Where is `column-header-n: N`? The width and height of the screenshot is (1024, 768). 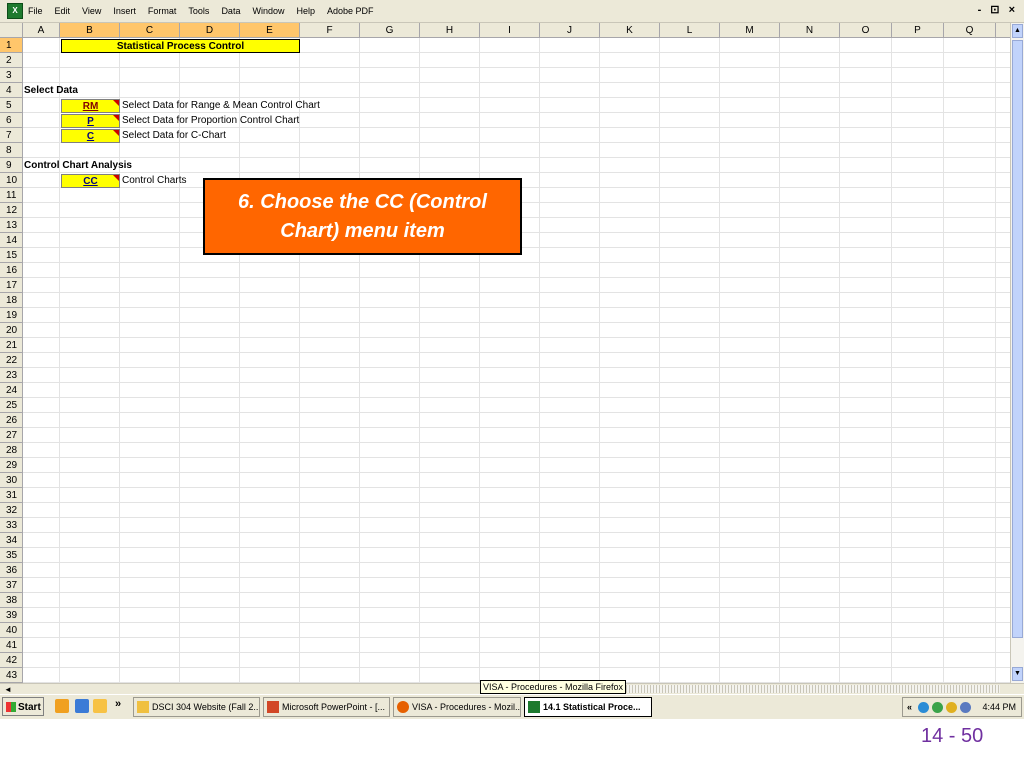
column-header-n: N is located at coordinates (810, 30).